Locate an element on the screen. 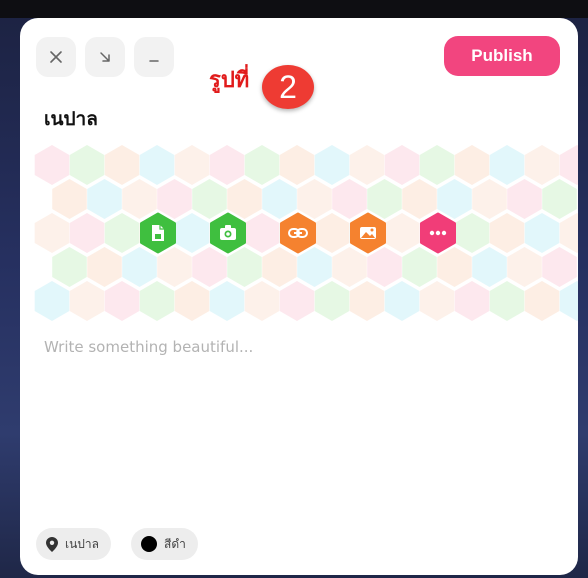 The width and height of the screenshot is (588, 578). minimize-icon is located at coordinates (154, 61).